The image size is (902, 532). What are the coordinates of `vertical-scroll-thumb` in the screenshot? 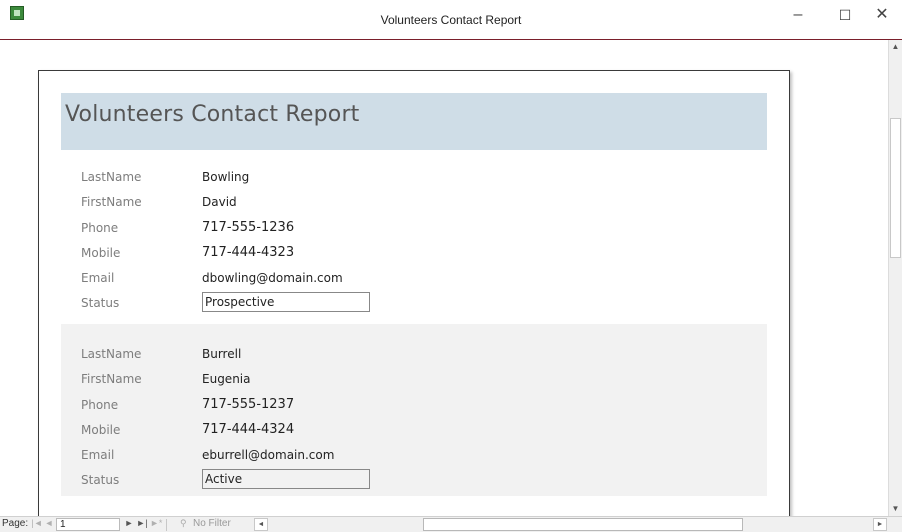 It's located at (895, 188).